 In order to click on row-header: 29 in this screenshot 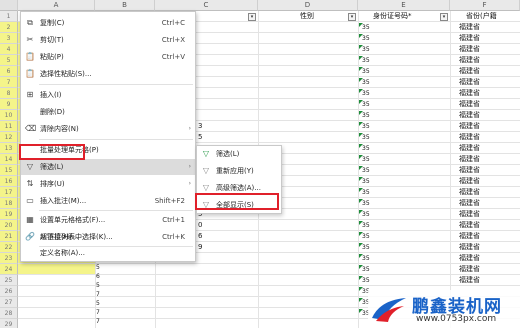, I will do `click(9, 323)`.